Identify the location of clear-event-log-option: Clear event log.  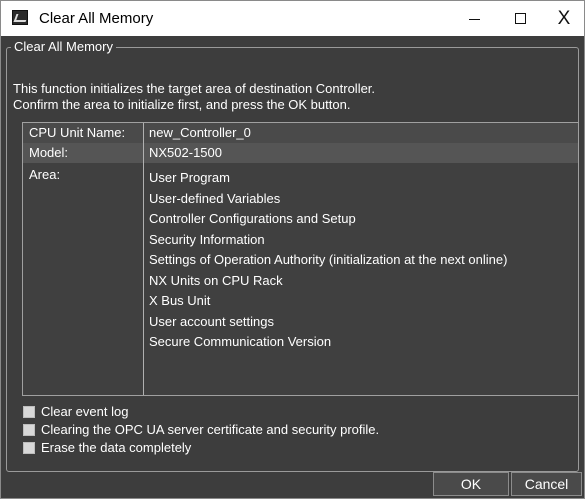
(75, 411).